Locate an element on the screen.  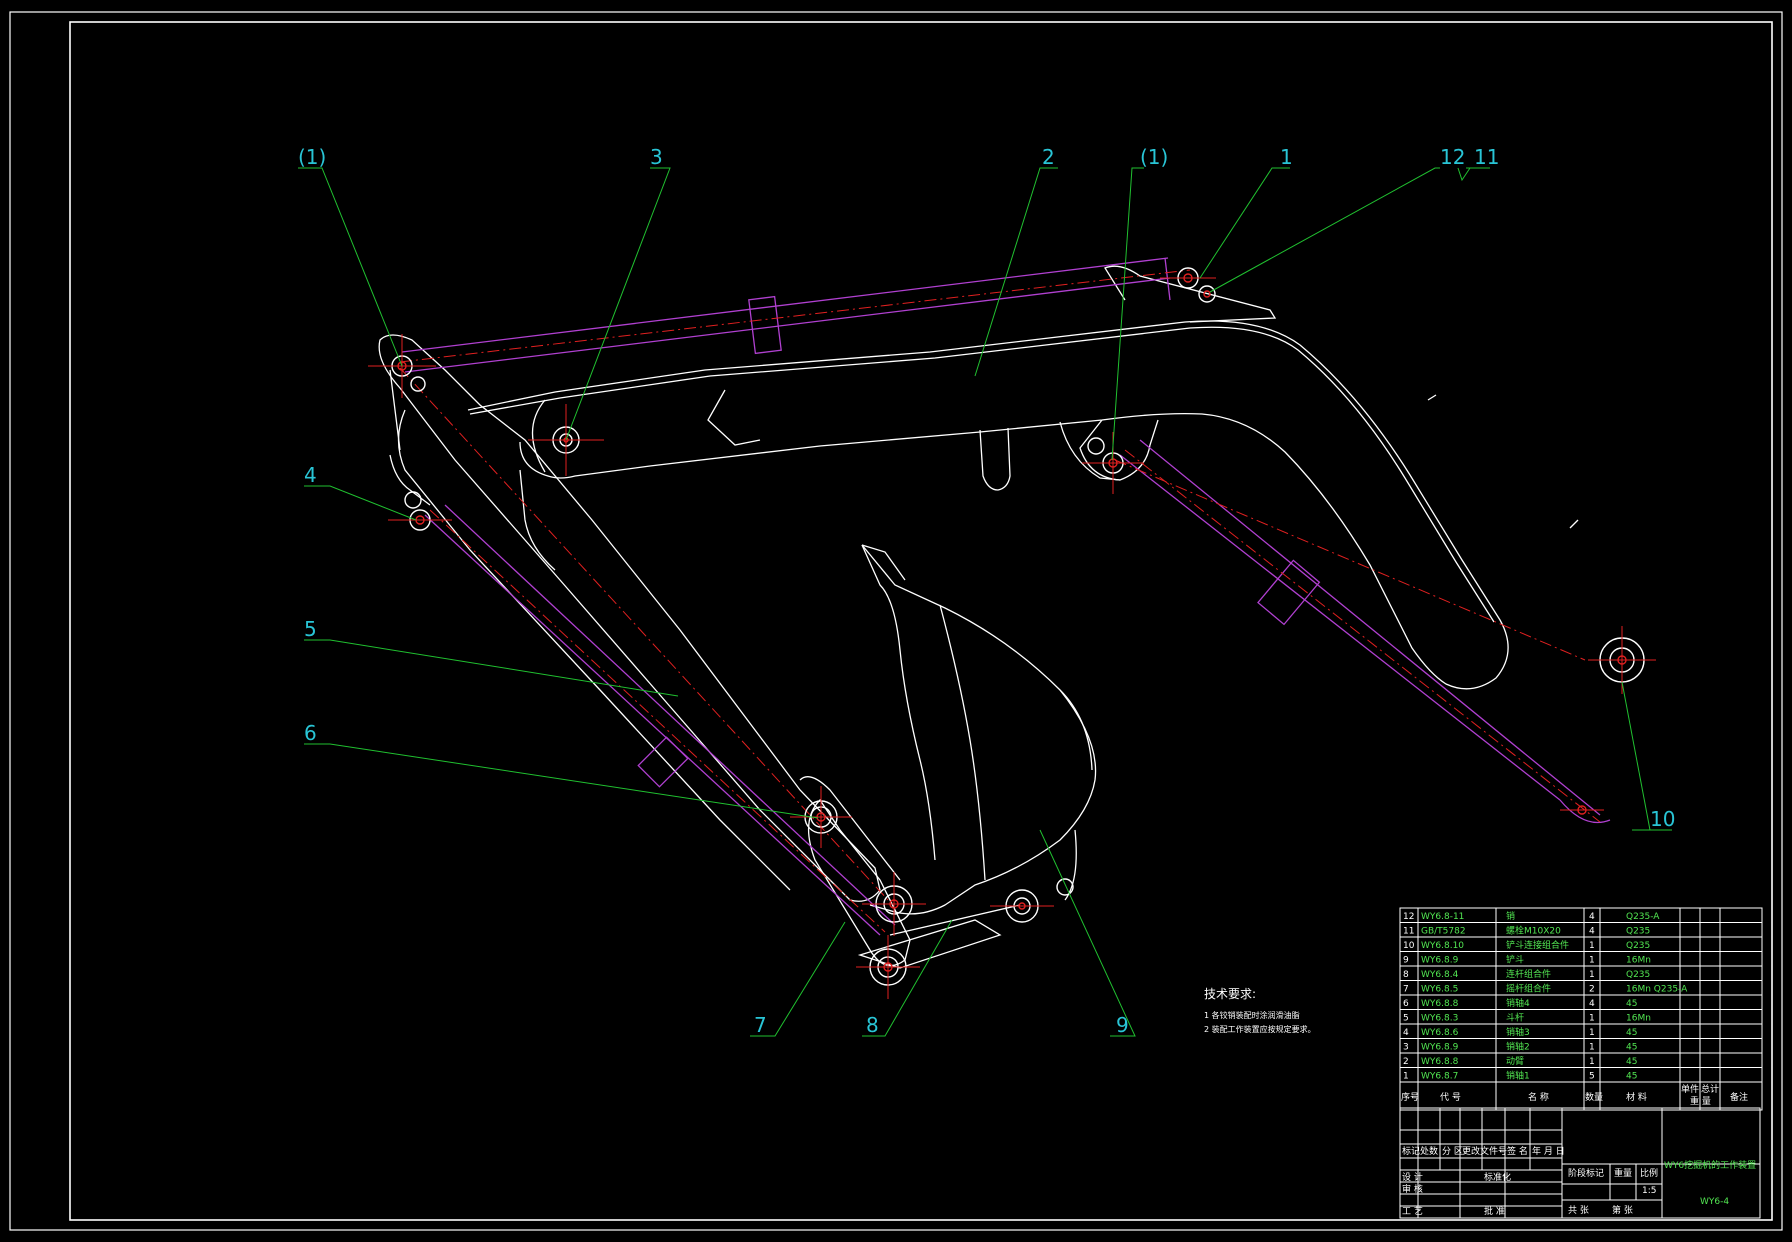
bom-name: 螺栓M10X20 is located at coordinates (1533, 931).